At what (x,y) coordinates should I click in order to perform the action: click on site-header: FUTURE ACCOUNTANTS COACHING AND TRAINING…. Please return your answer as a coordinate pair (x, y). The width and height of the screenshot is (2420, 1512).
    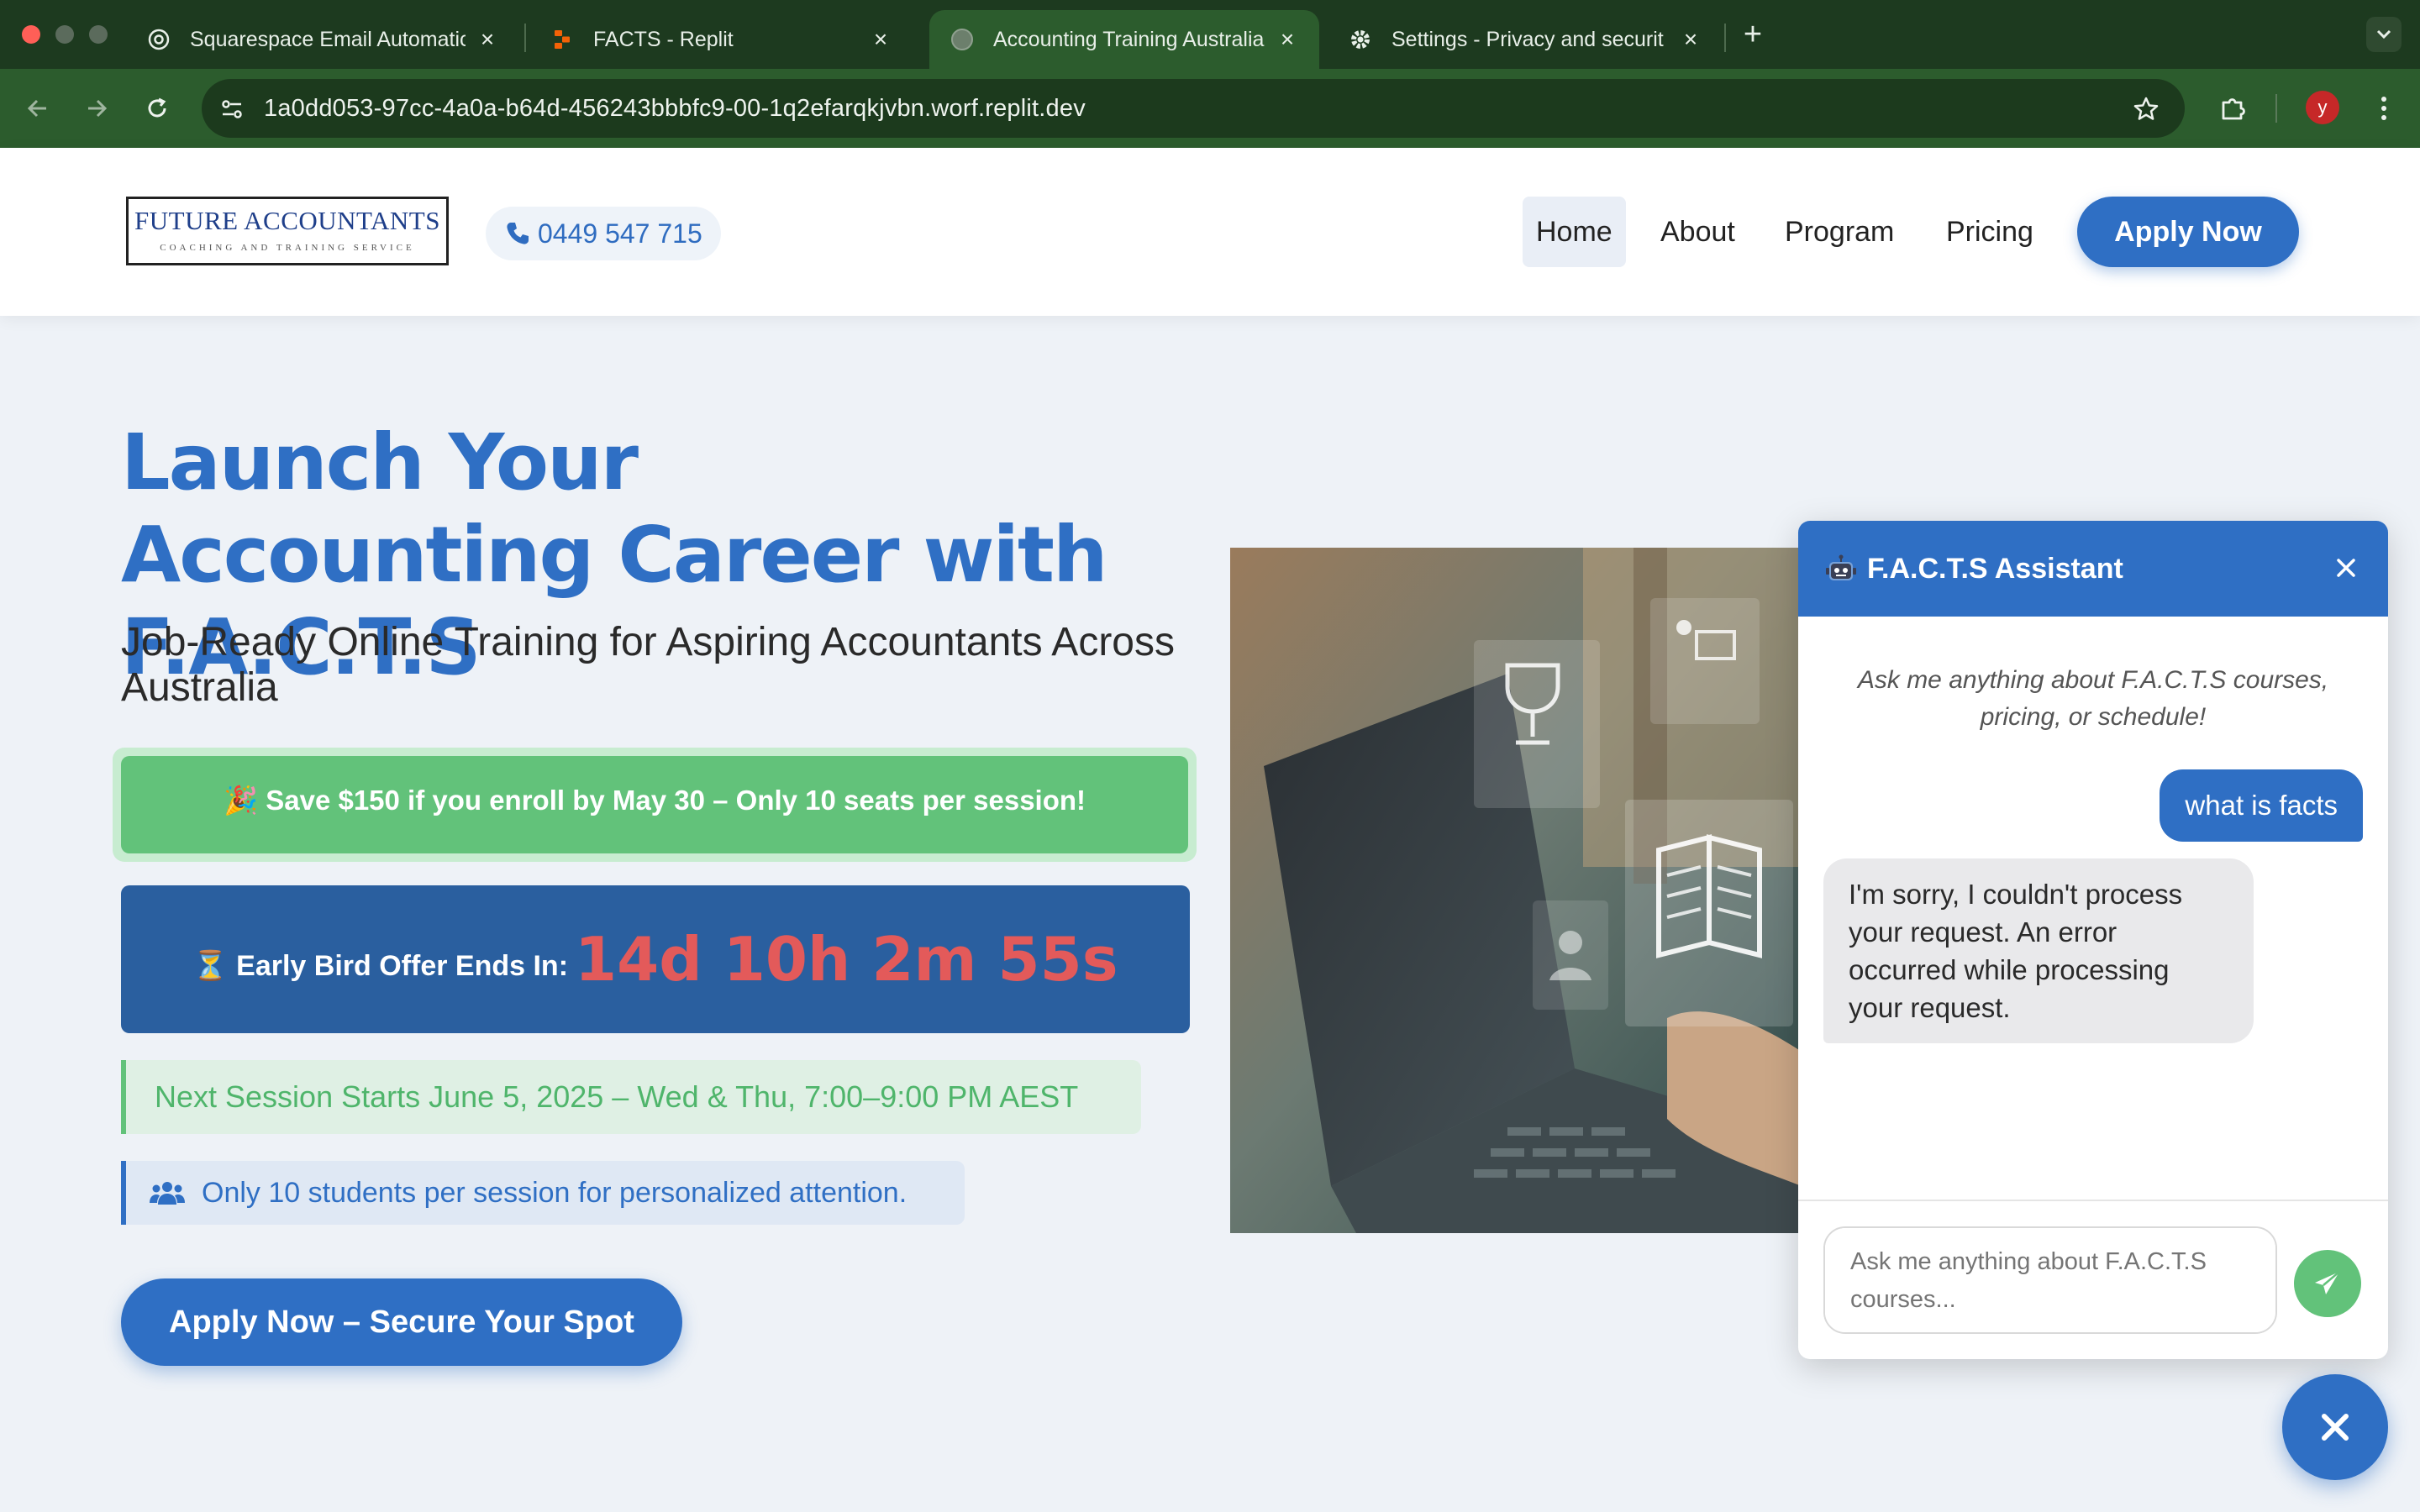
    Looking at the image, I should click on (1210, 232).